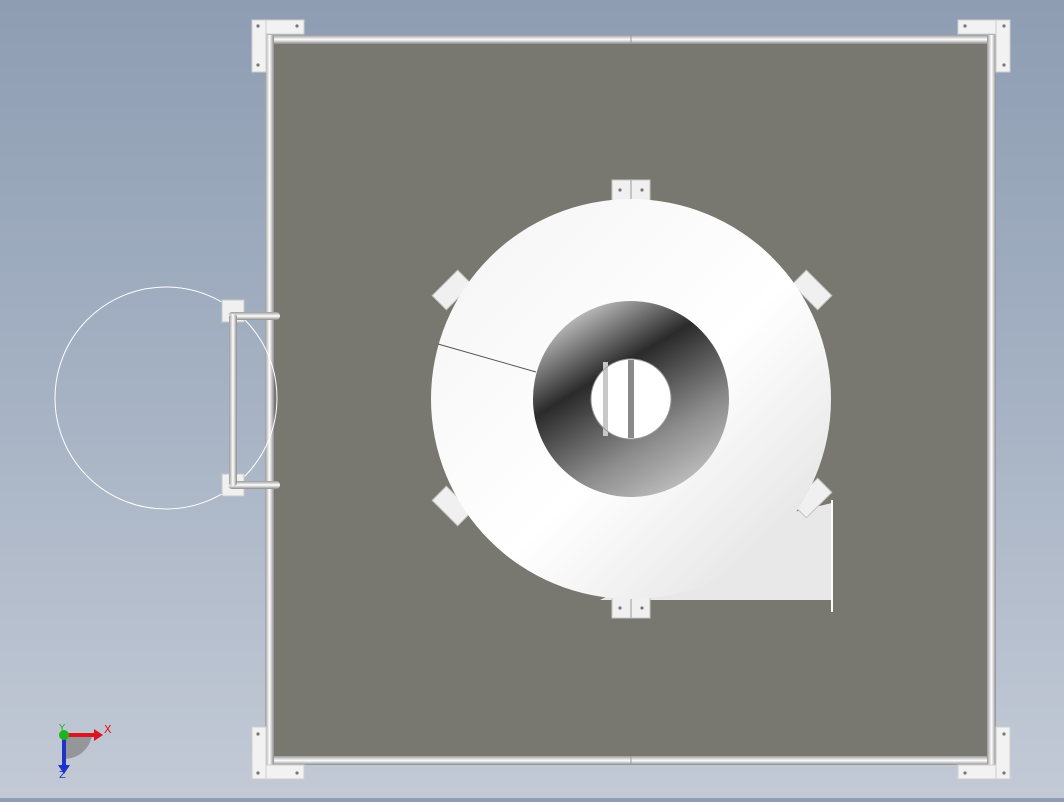  What do you see at coordinates (605, 399) in the screenshot?
I see `center-hole-bar-left` at bounding box center [605, 399].